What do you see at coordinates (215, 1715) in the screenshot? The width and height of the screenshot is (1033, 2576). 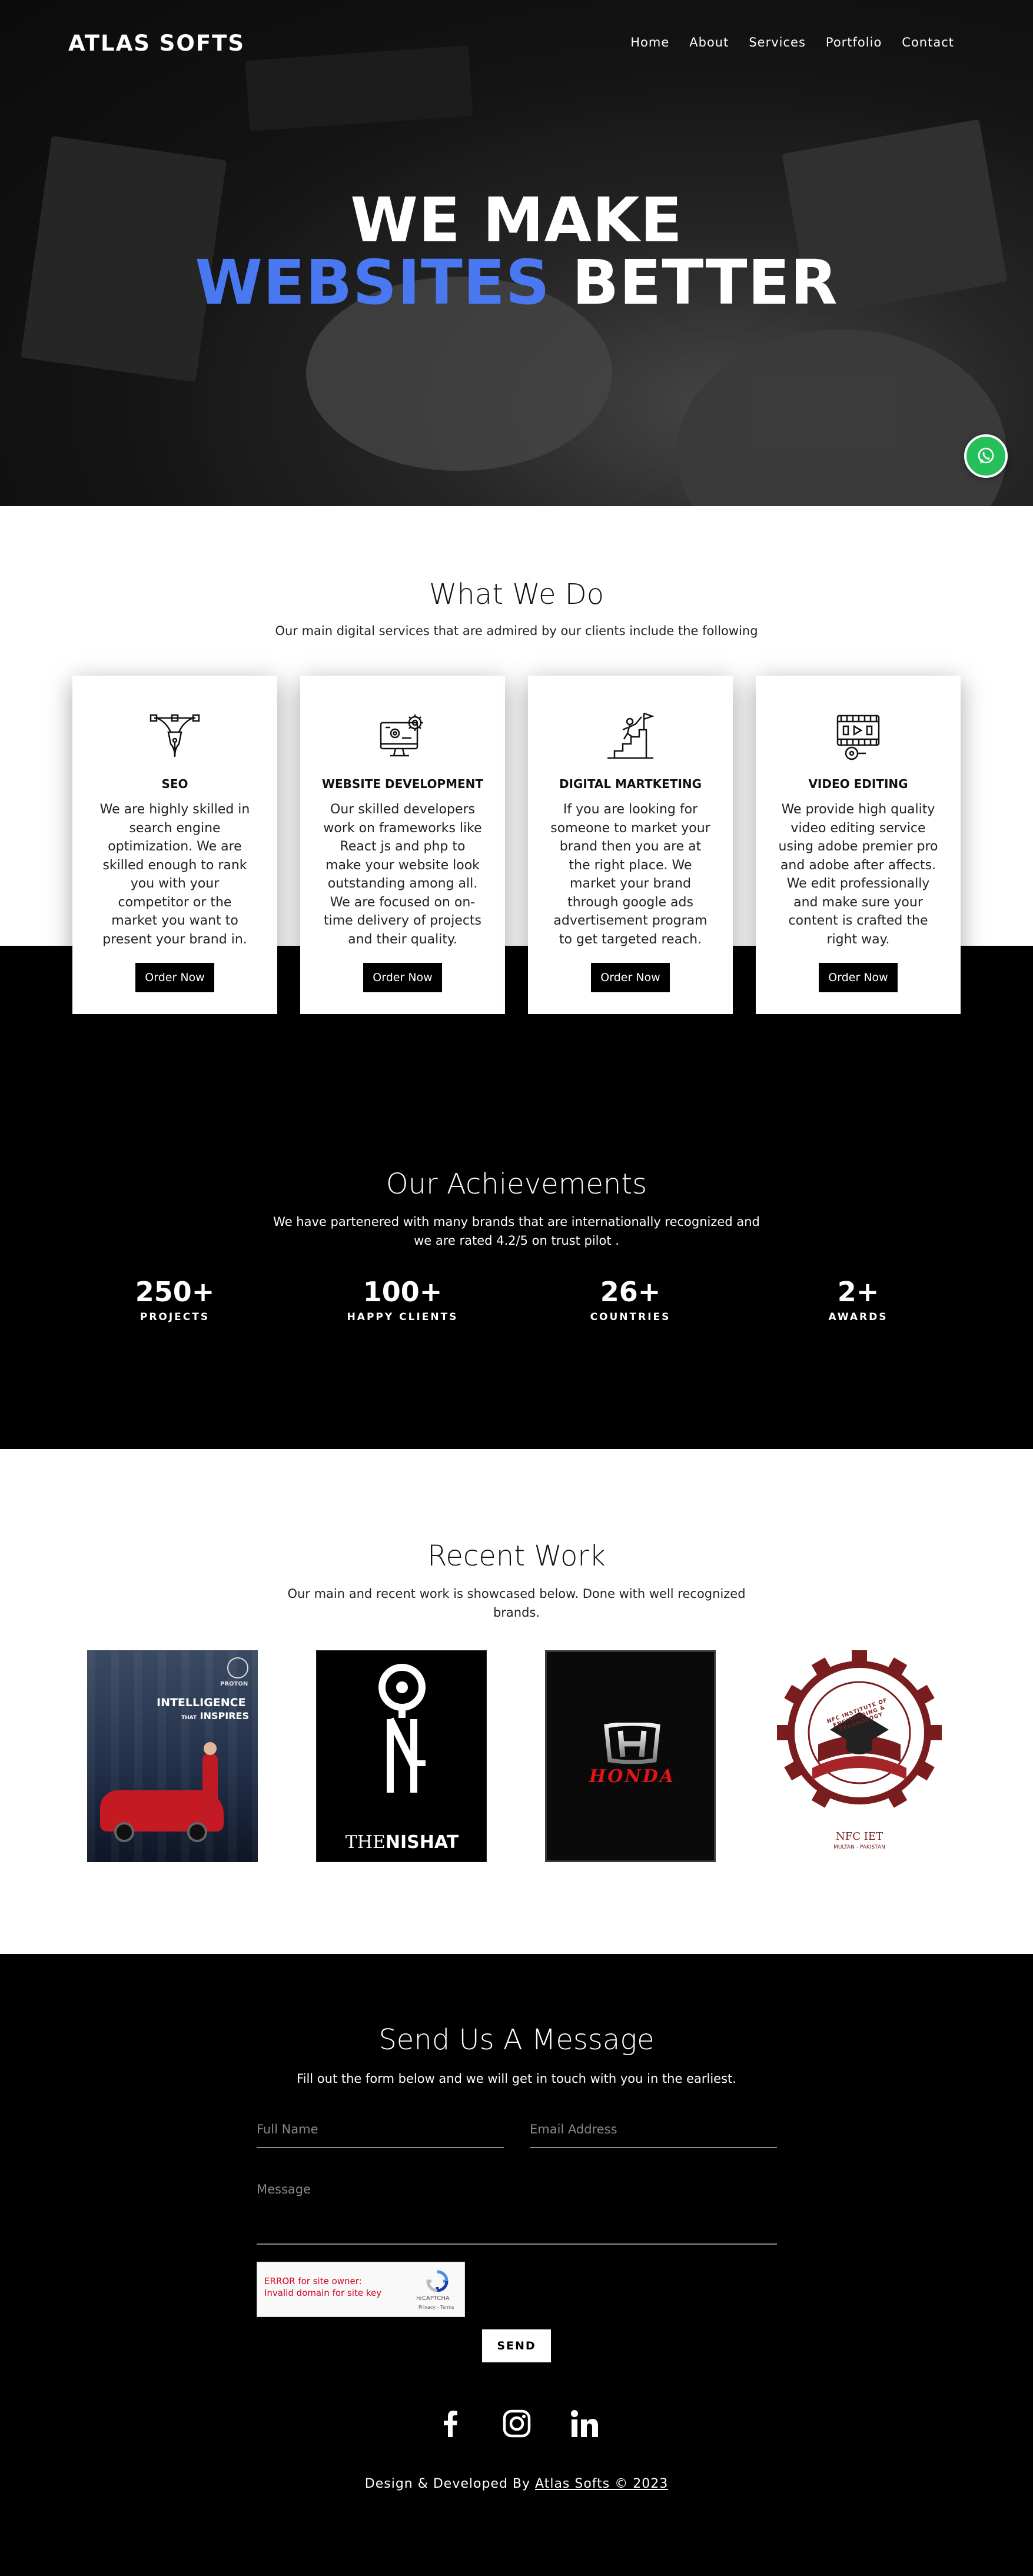 I see `proton-tagline: THAT INSPIRES` at bounding box center [215, 1715].